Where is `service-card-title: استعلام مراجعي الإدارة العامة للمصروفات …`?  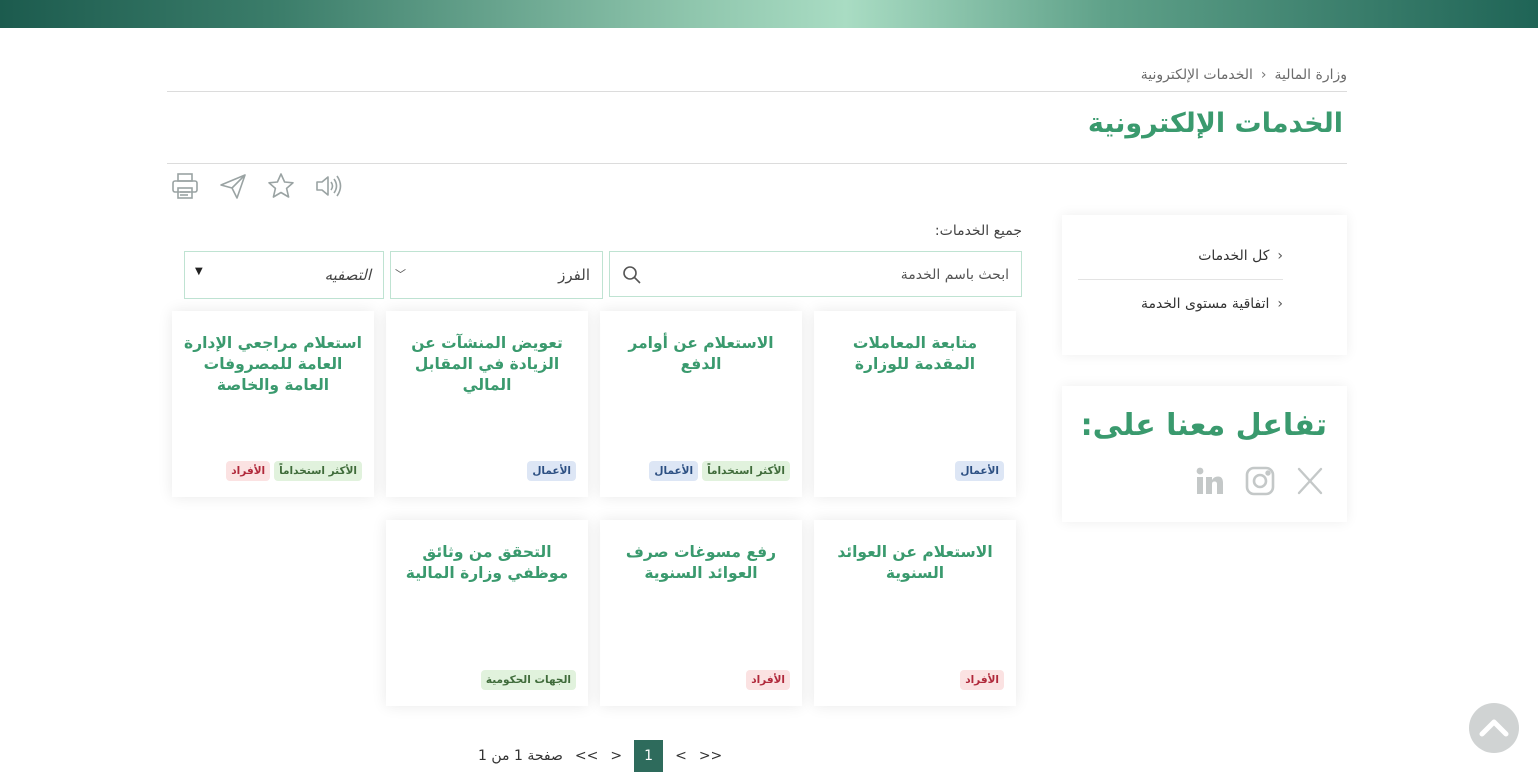
service-card-title: استعلام مراجعي الإدارة العامة للمصروفات … is located at coordinates (273, 364).